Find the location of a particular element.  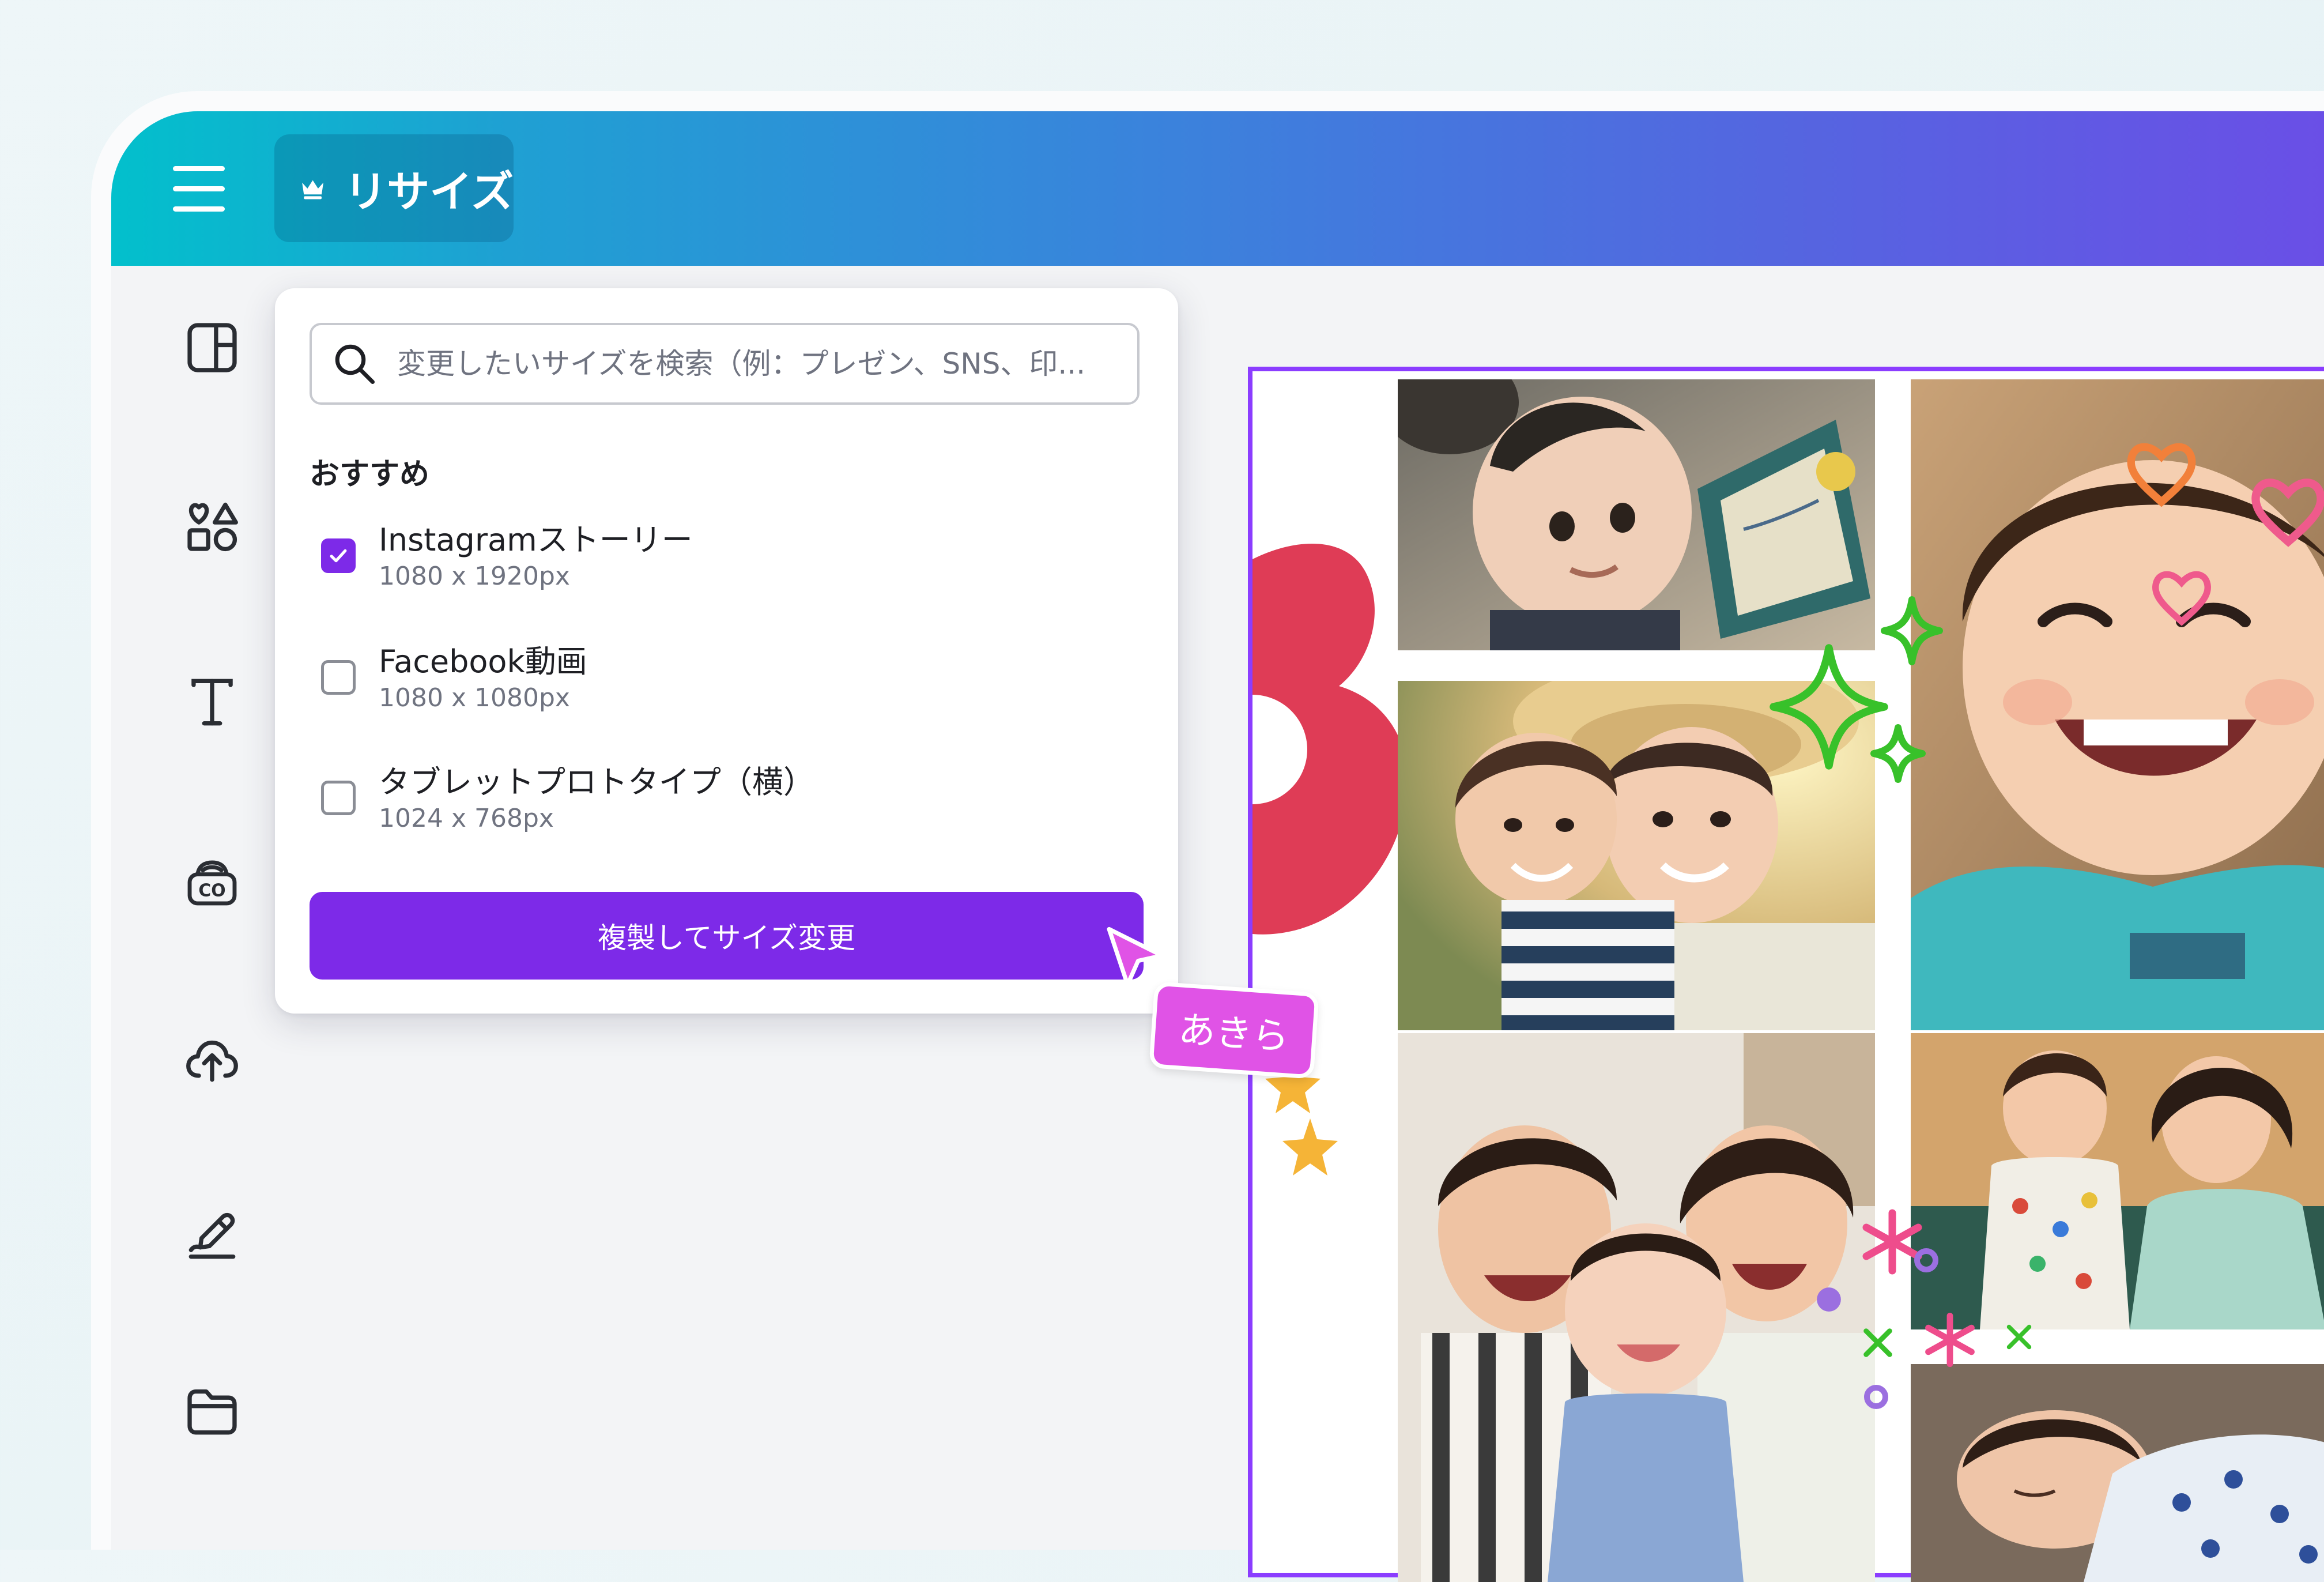

folder-icon is located at coordinates (212, 1411).